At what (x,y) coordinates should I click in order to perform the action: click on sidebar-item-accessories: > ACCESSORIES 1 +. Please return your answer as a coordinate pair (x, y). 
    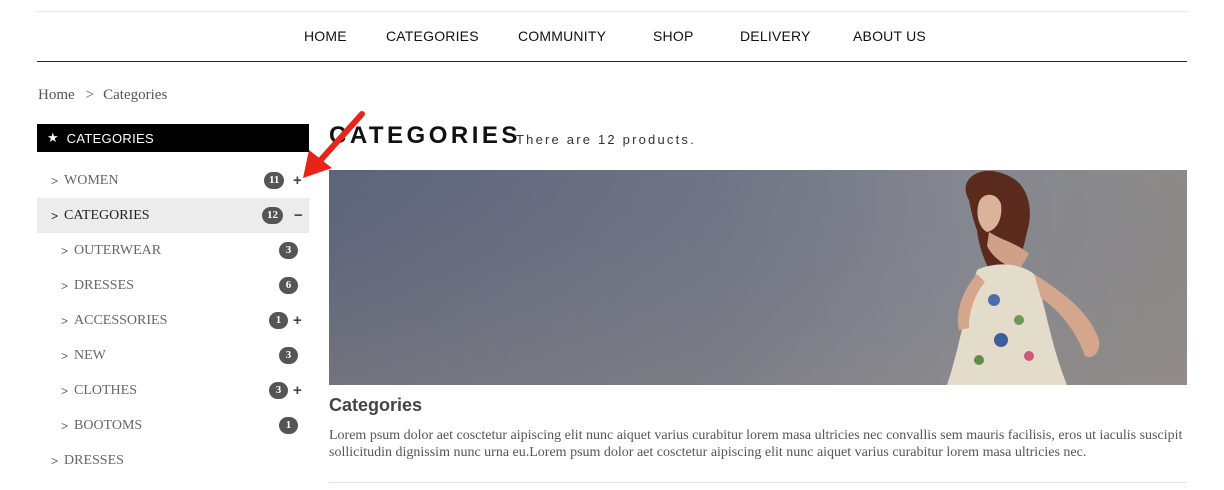
    Looking at the image, I should click on (173, 320).